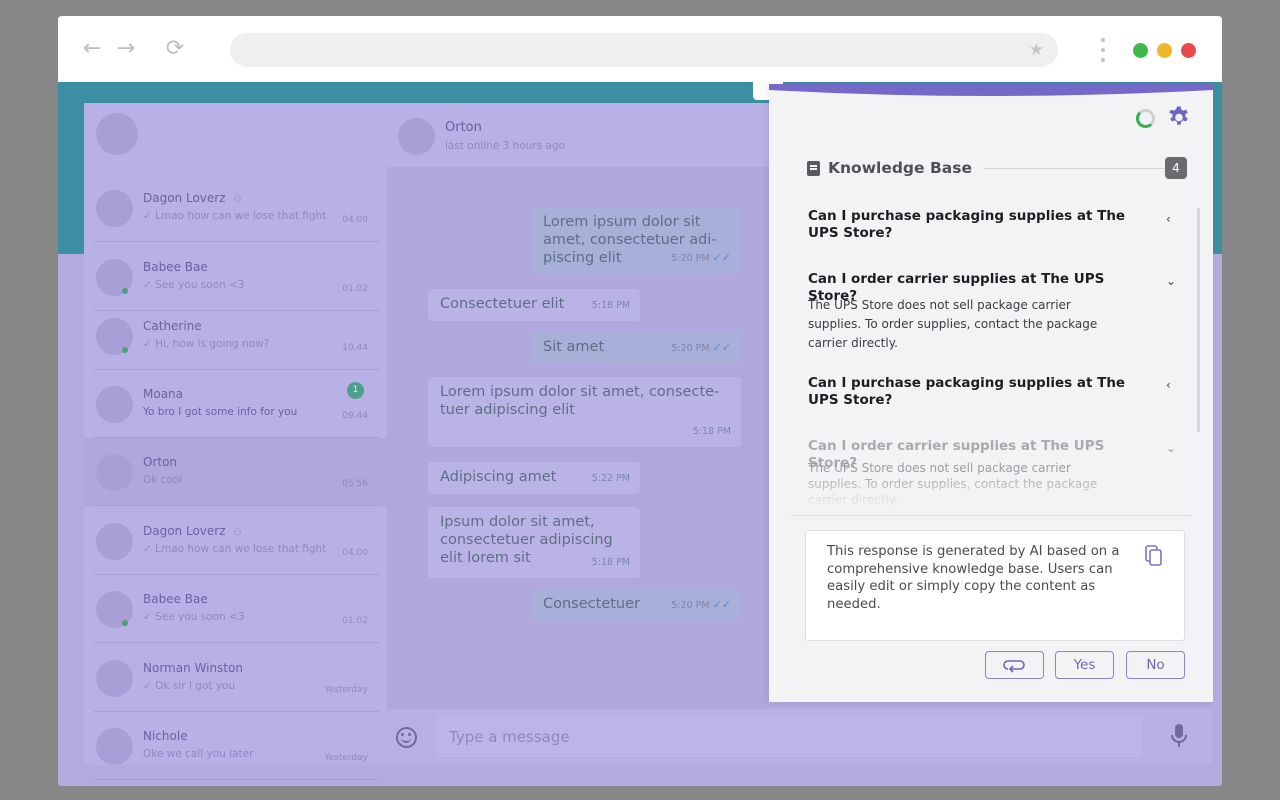 The image size is (1280, 800). Describe the element at coordinates (789, 736) in the screenshot. I see `message-input` at that location.